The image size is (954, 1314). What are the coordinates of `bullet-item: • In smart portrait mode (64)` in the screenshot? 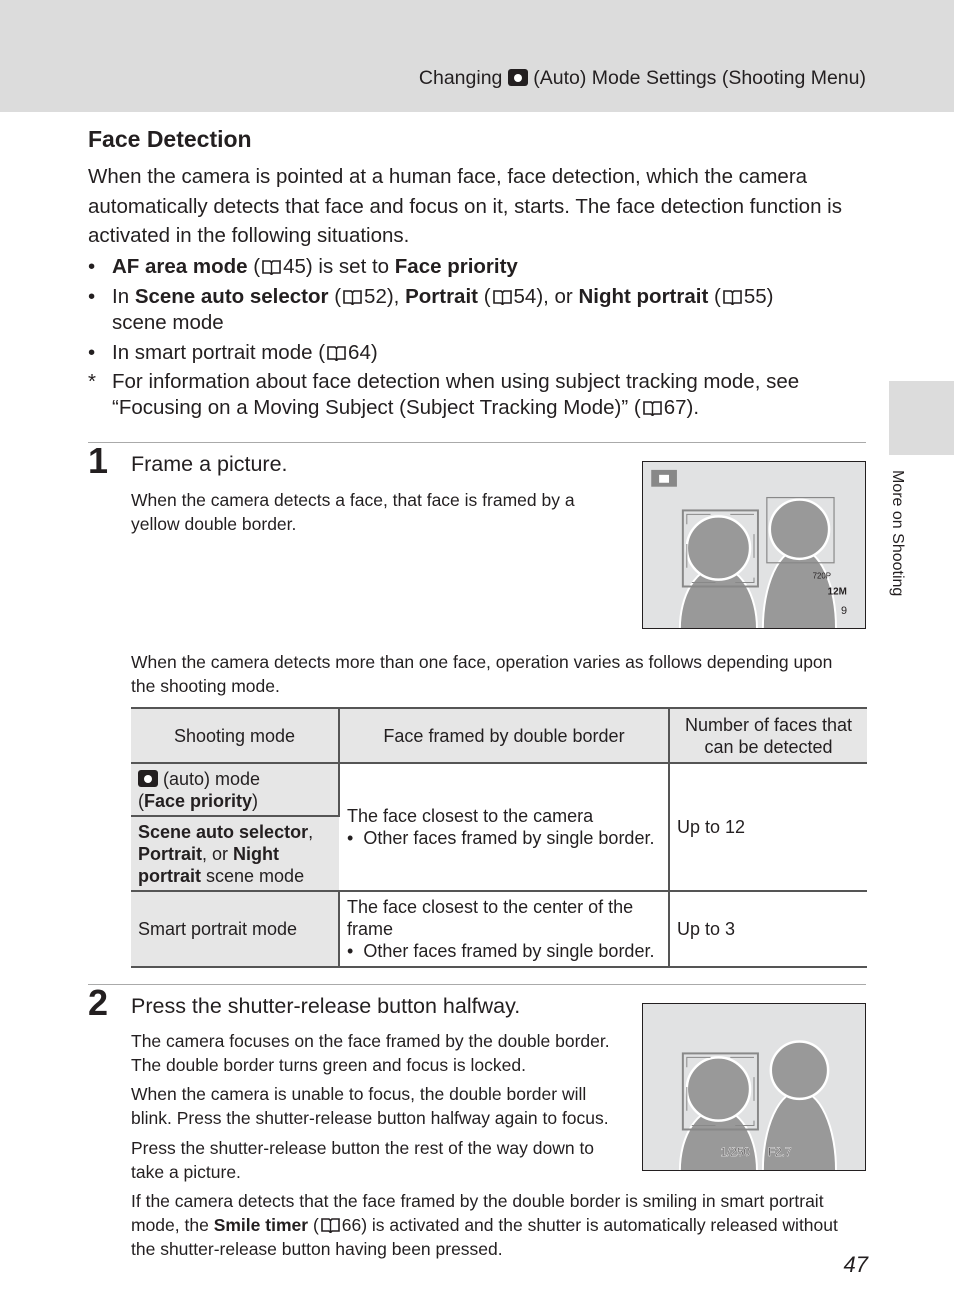 It's located at (233, 352).